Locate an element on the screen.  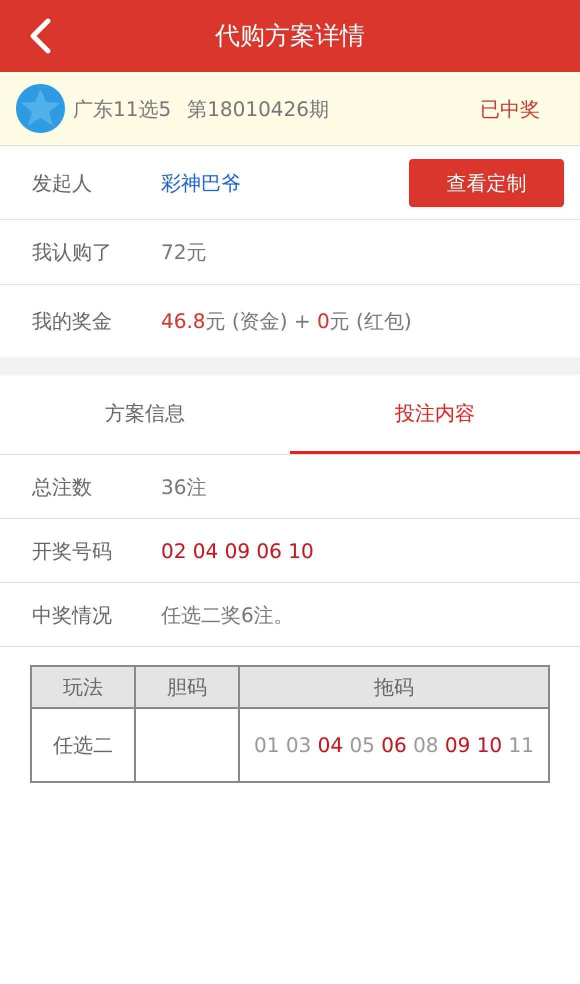
initiator-name: 彩神巴爷 is located at coordinates (201, 183).